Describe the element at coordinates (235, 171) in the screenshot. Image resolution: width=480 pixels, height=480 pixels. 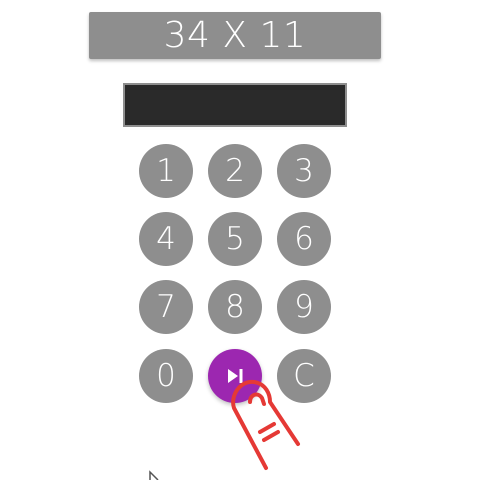
I see `key-2: 2` at that location.